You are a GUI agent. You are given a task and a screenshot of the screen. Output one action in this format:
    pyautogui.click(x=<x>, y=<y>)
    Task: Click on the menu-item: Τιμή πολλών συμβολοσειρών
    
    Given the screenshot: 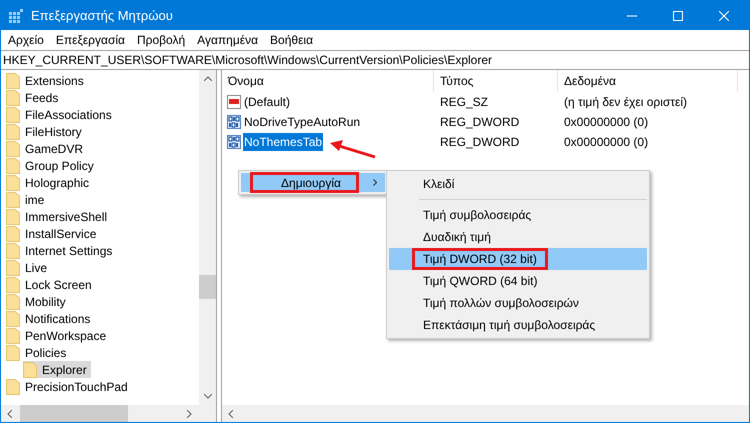 What is the action you would take?
    pyautogui.click(x=518, y=303)
    